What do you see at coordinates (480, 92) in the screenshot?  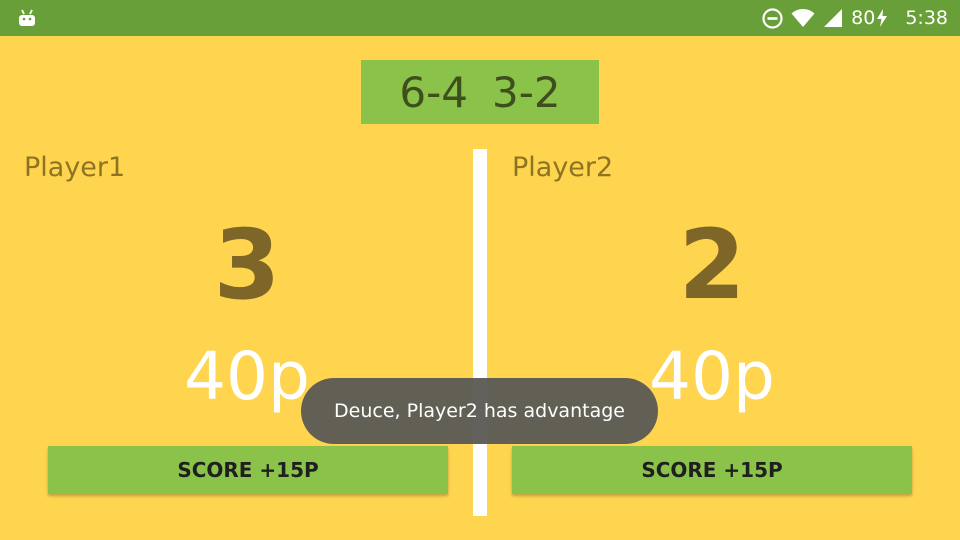 I see `set-score-box: 6-4 3-2` at bounding box center [480, 92].